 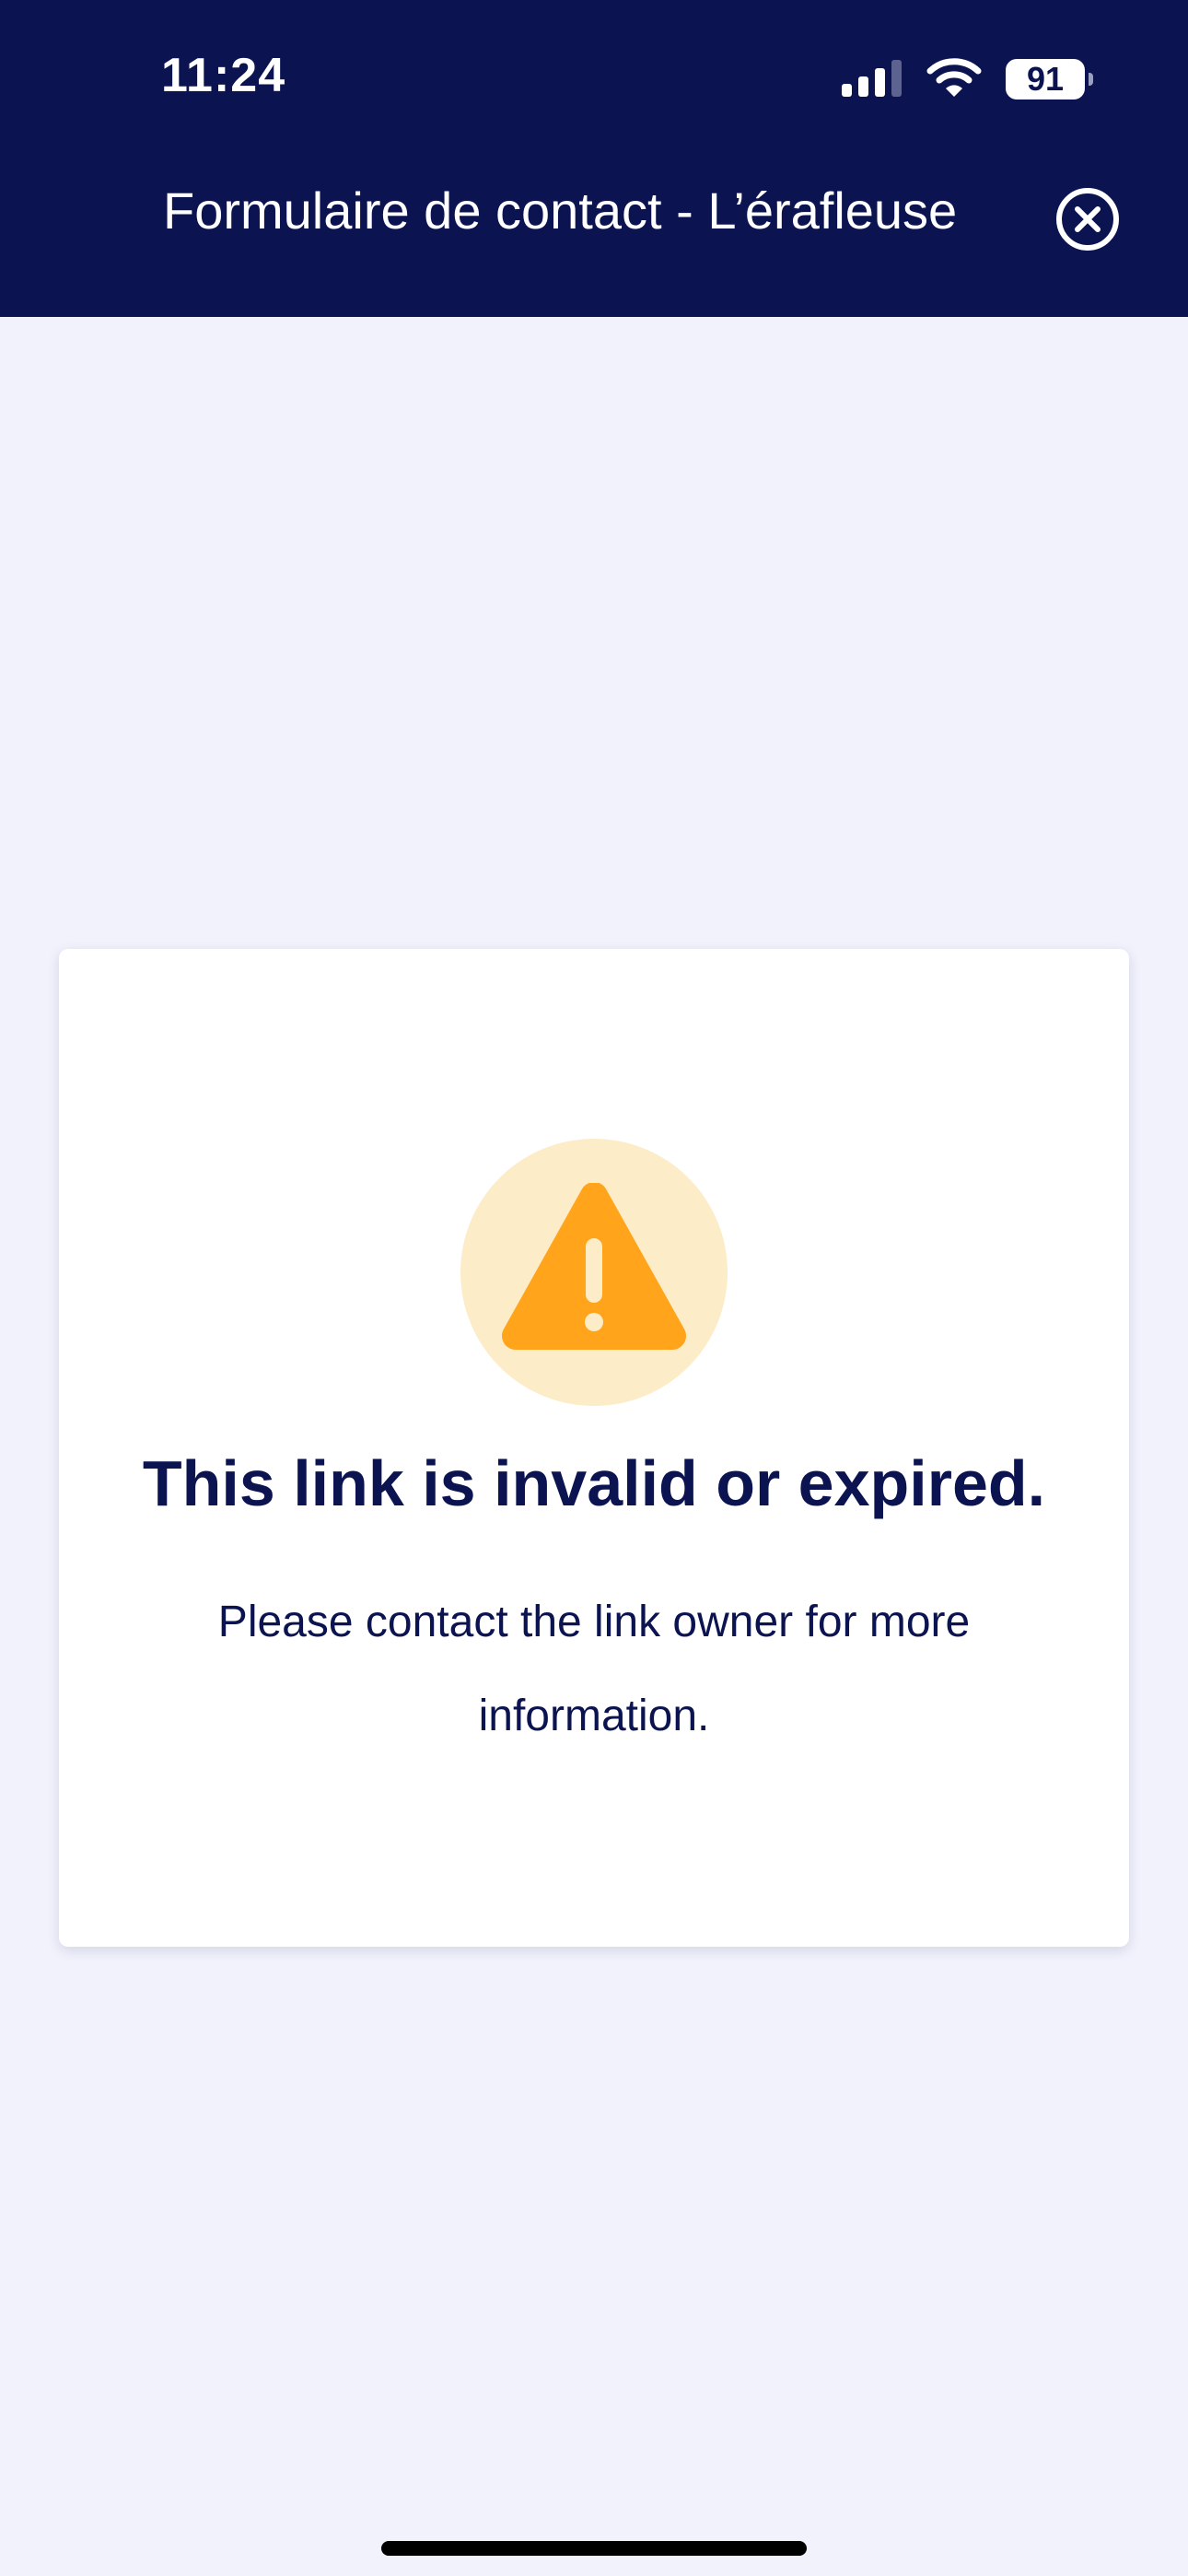 What do you see at coordinates (223, 75) in the screenshot?
I see `status-time: 11:24` at bounding box center [223, 75].